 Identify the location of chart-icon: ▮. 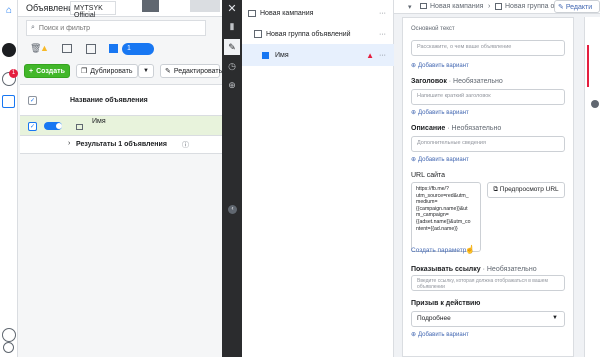
(232, 26).